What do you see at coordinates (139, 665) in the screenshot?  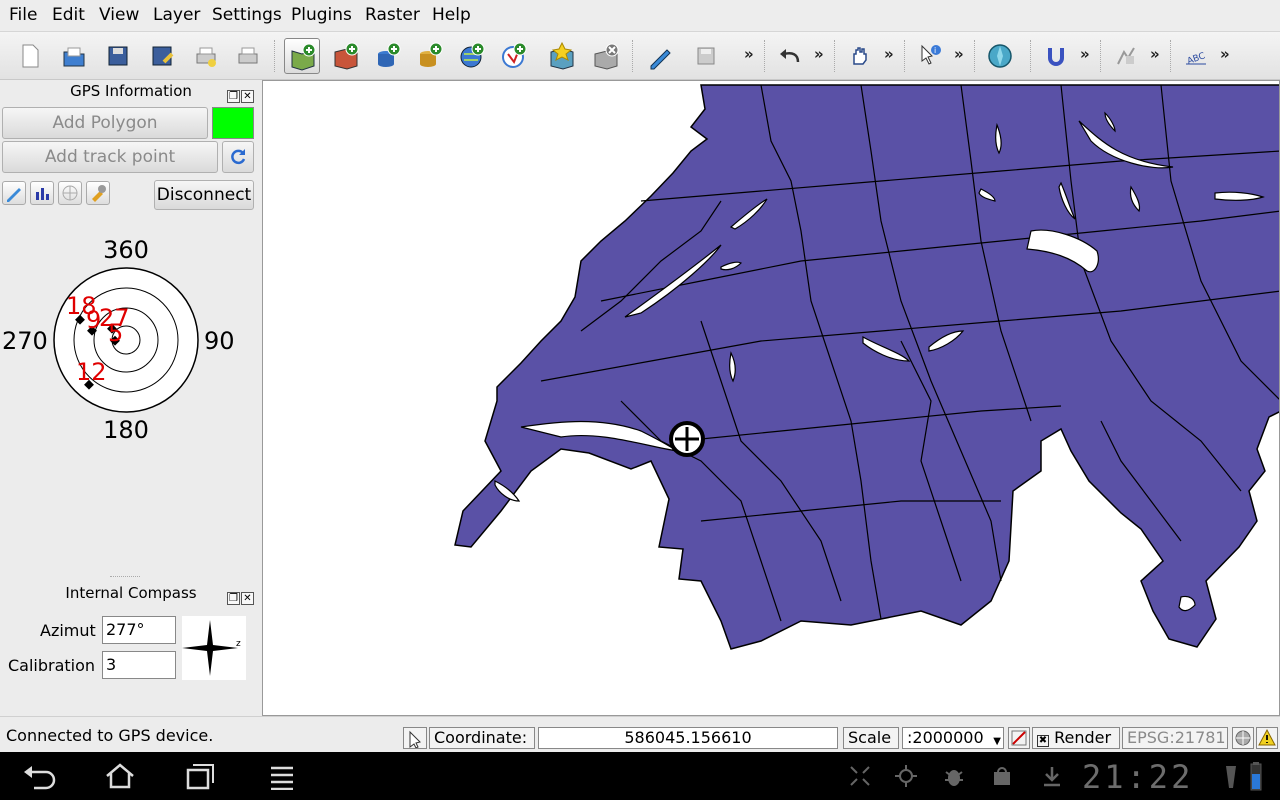 I see `calibration-field: 3` at bounding box center [139, 665].